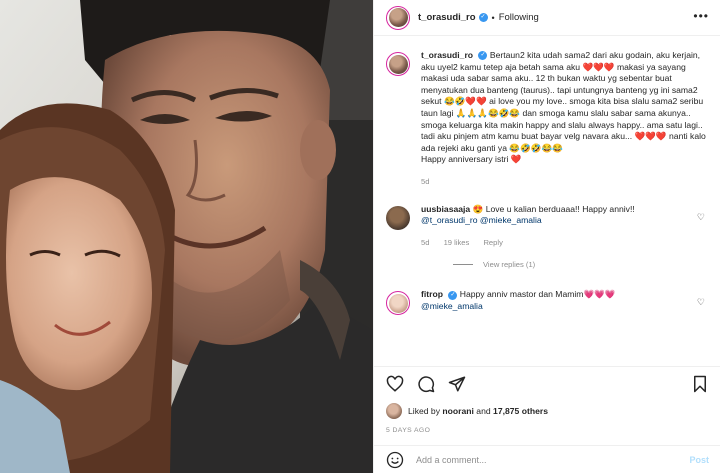 The image size is (720, 473). Describe the element at coordinates (483, 17) in the screenshot. I see `verified-badge-icon: ✓` at that location.